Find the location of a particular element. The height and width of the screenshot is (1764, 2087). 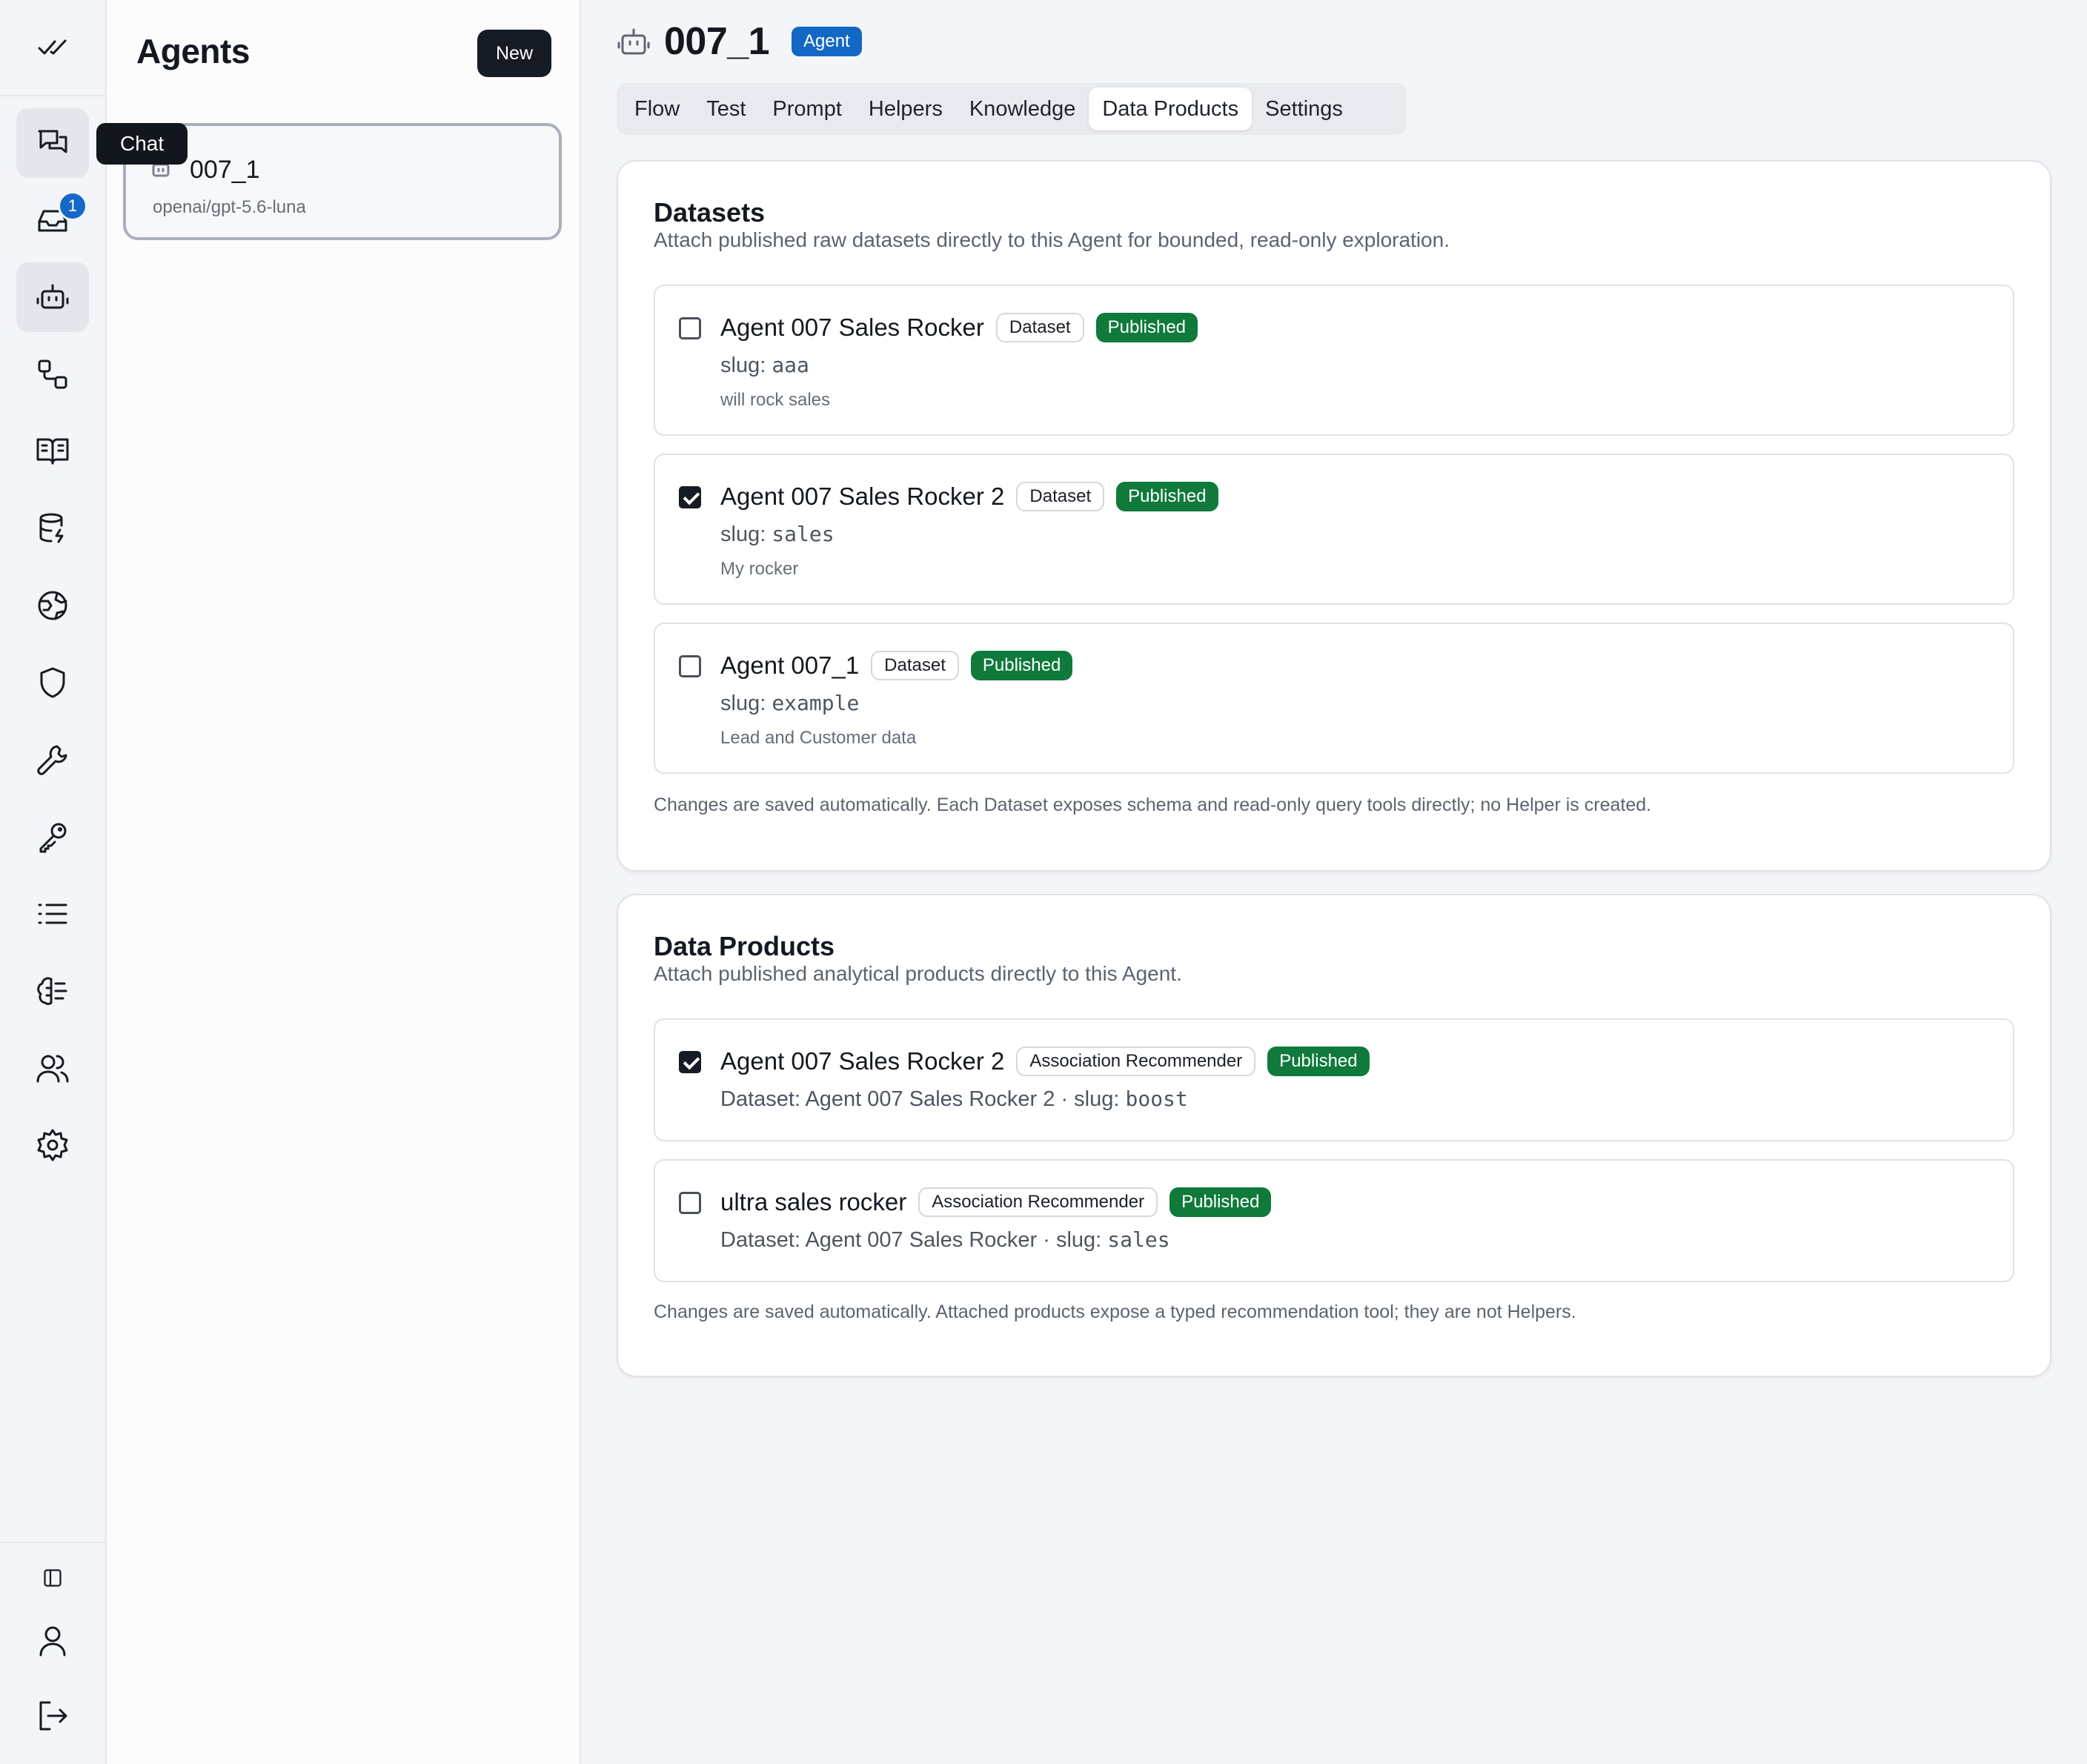

agent-type-badge: Agent is located at coordinates (827, 41).